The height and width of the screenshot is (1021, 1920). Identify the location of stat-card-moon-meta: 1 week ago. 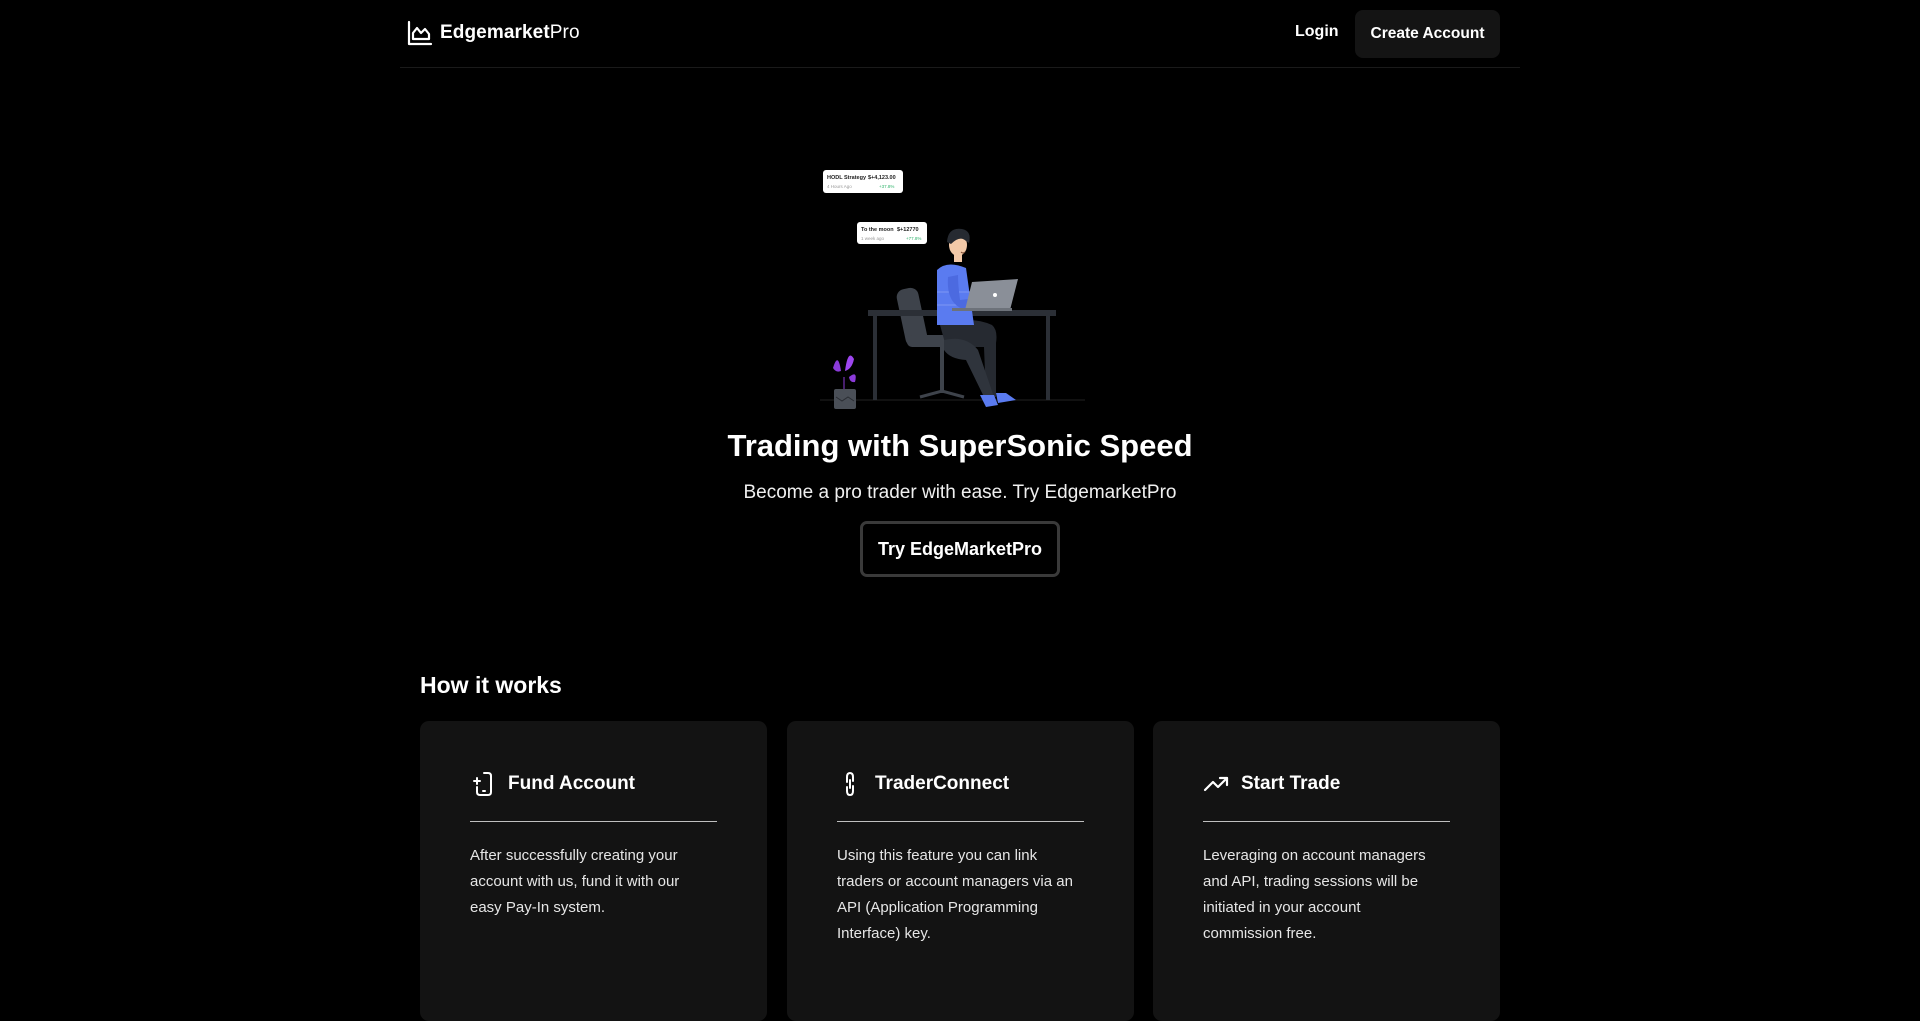
(873, 238).